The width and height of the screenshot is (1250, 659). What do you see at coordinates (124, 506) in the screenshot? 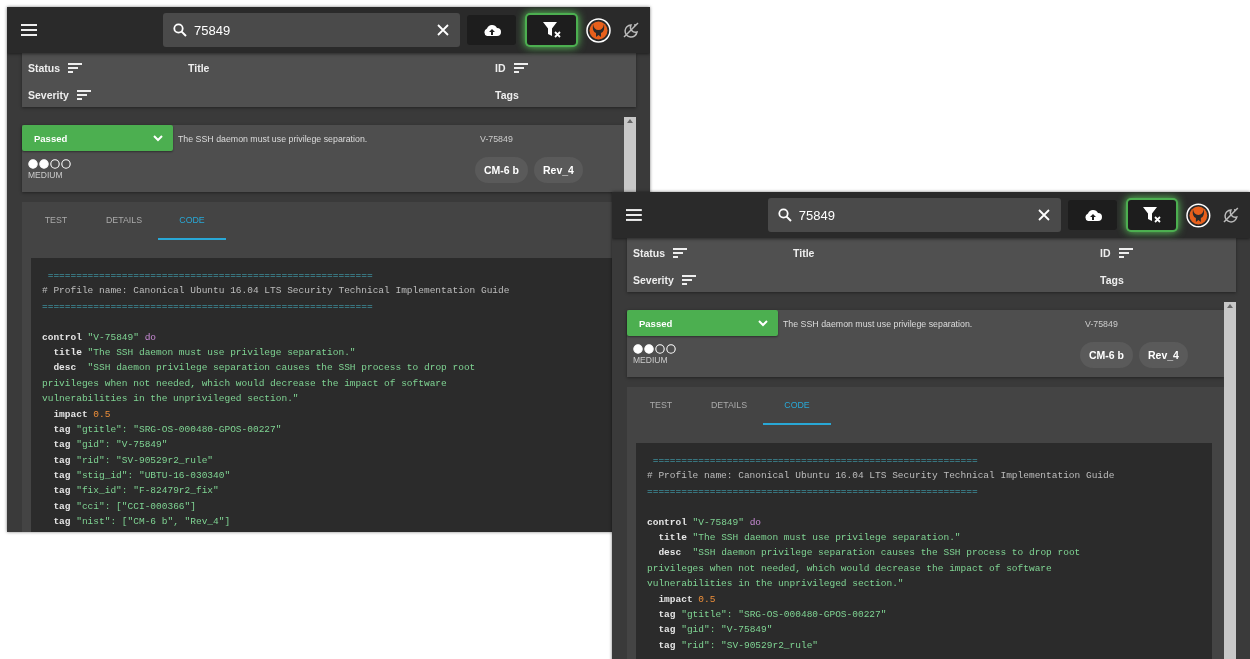
I see `code-line: tag "cci": ["CCI-000366"]` at bounding box center [124, 506].